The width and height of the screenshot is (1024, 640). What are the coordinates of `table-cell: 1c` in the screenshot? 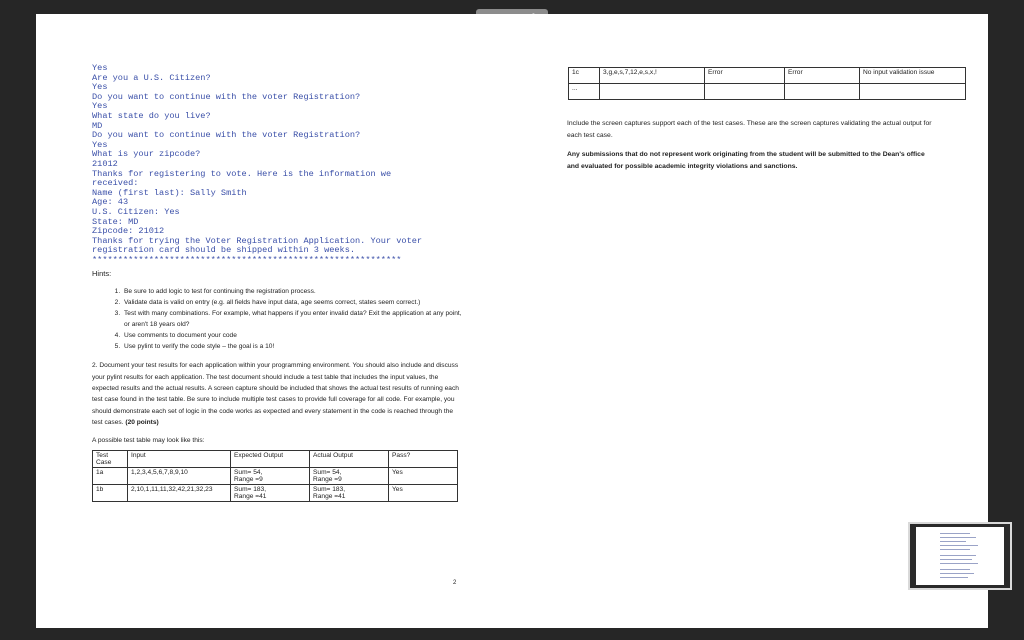 It's located at (584, 75).